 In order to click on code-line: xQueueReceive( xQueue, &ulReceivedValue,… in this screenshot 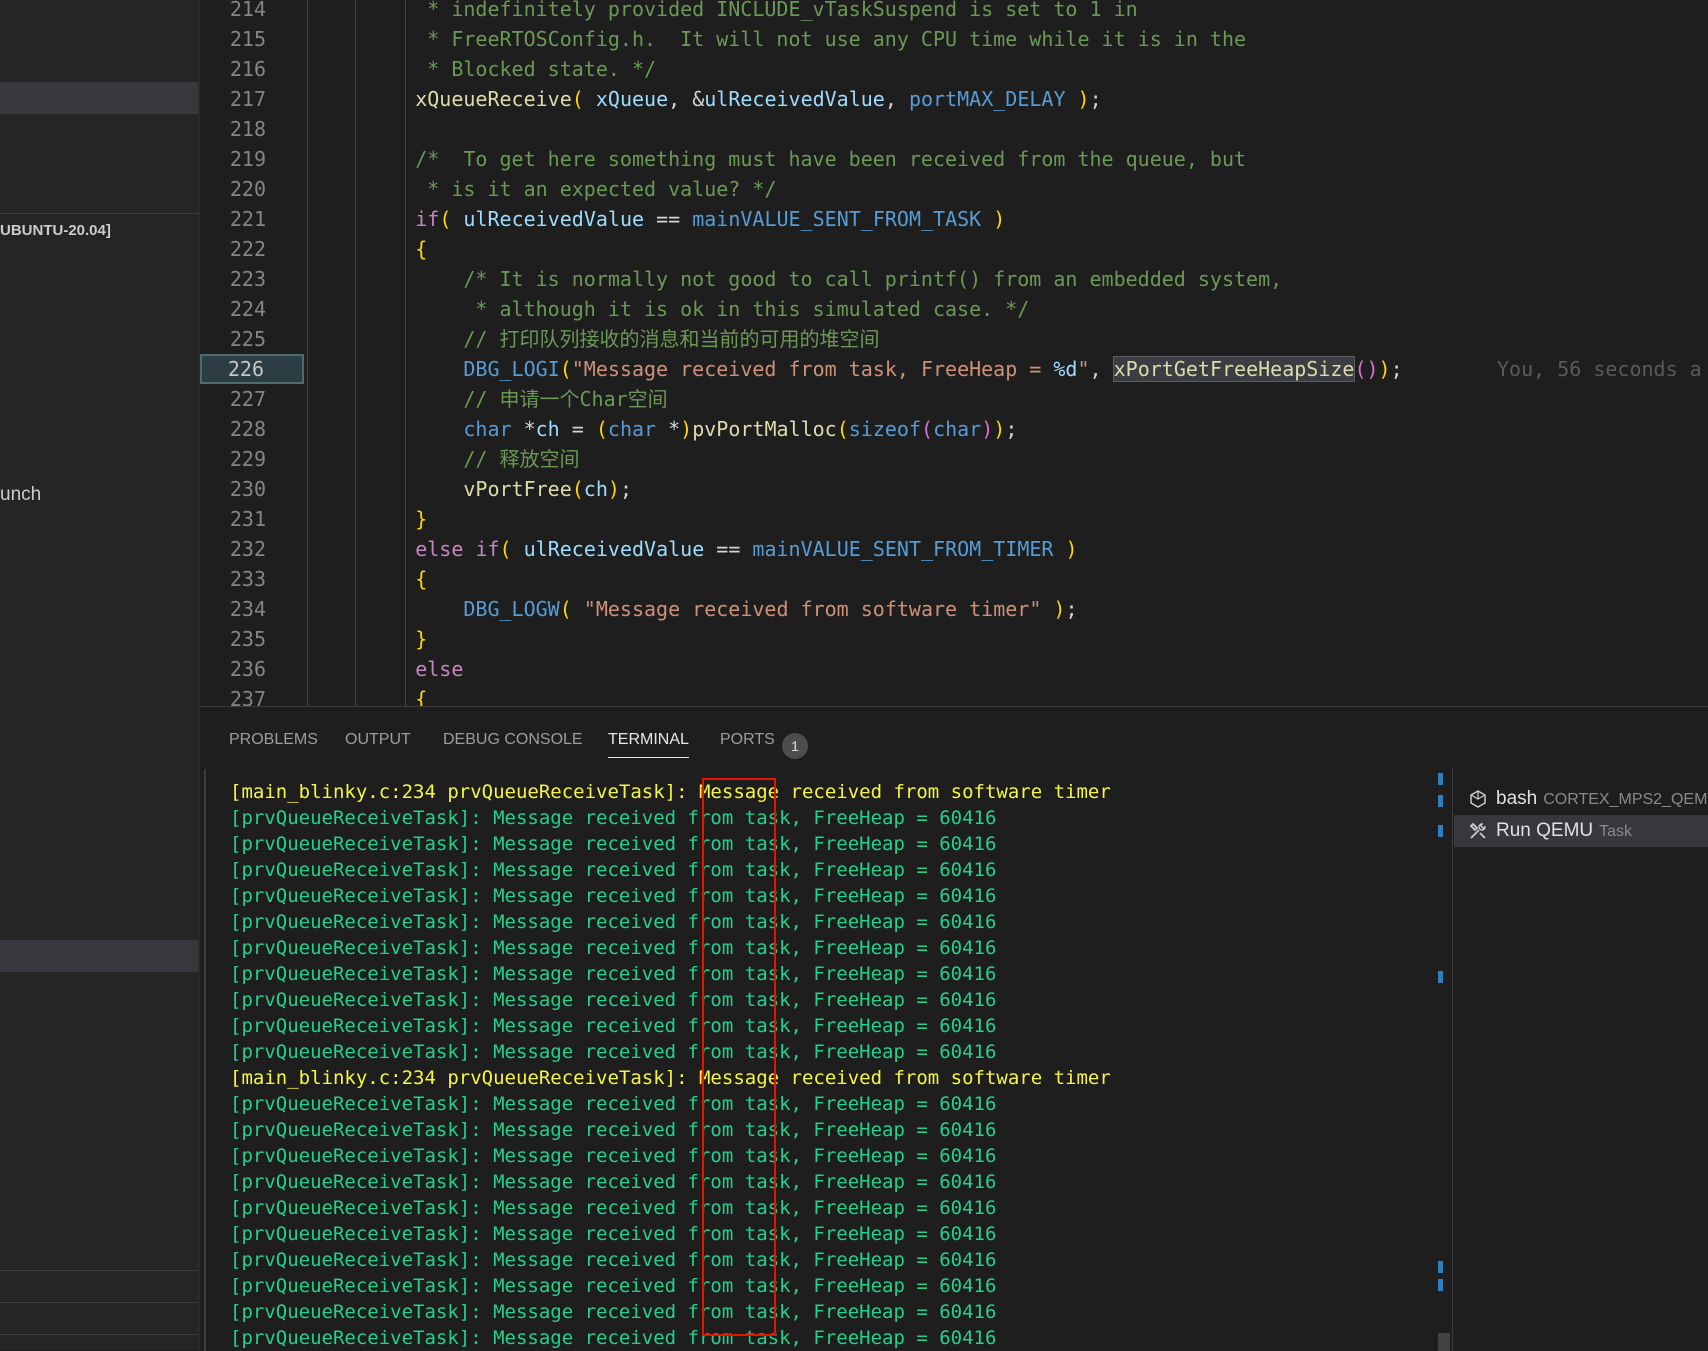, I will do `click(728, 99)`.